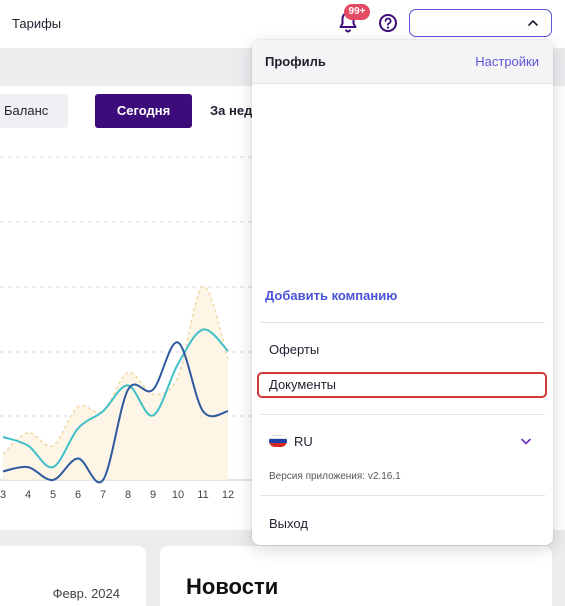 The height and width of the screenshot is (606, 565). I want to click on nav-tariffs-link: Тарифы, so click(36, 23).